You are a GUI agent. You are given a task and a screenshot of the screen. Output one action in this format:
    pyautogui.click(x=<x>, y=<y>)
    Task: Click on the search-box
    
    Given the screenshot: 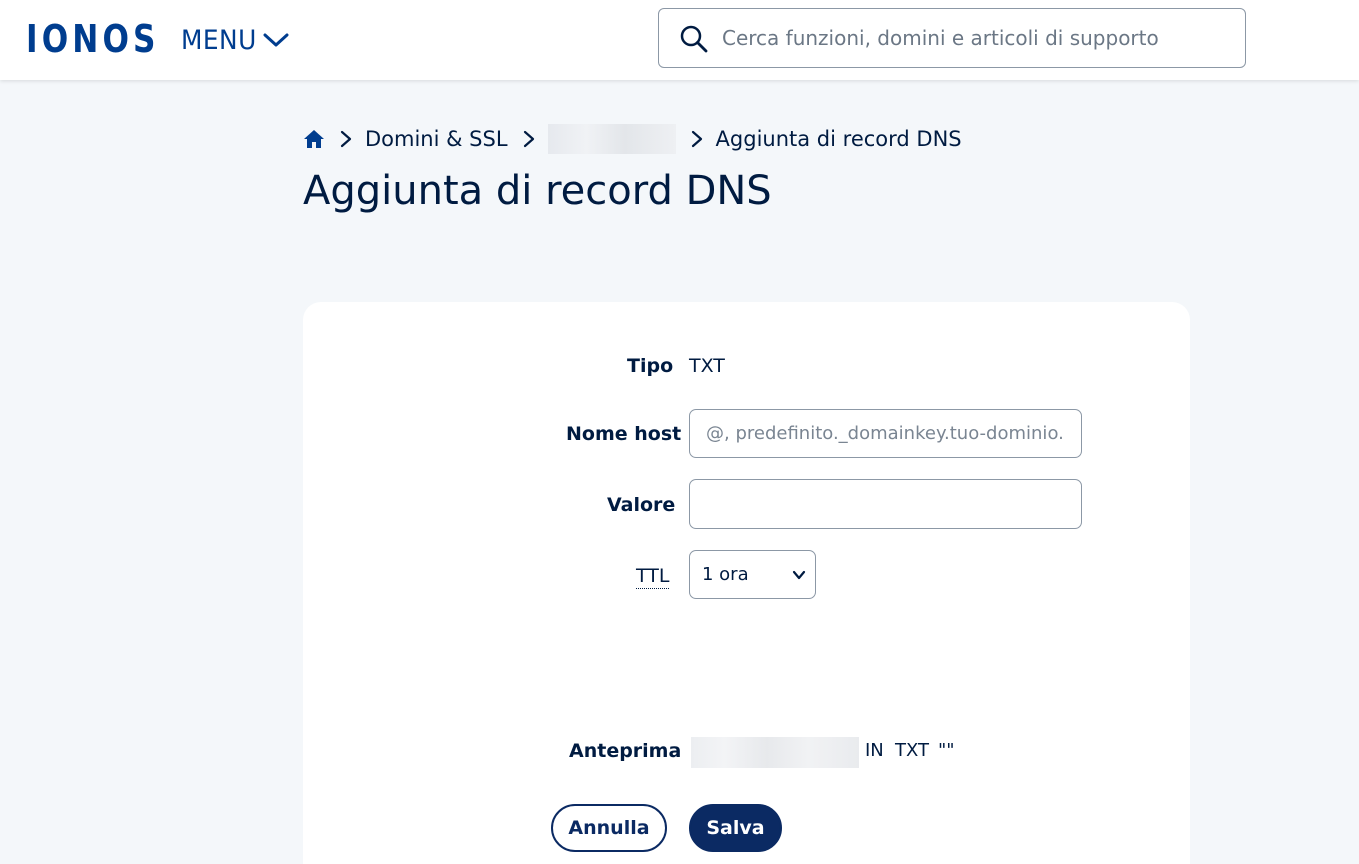 What is the action you would take?
    pyautogui.click(x=952, y=38)
    